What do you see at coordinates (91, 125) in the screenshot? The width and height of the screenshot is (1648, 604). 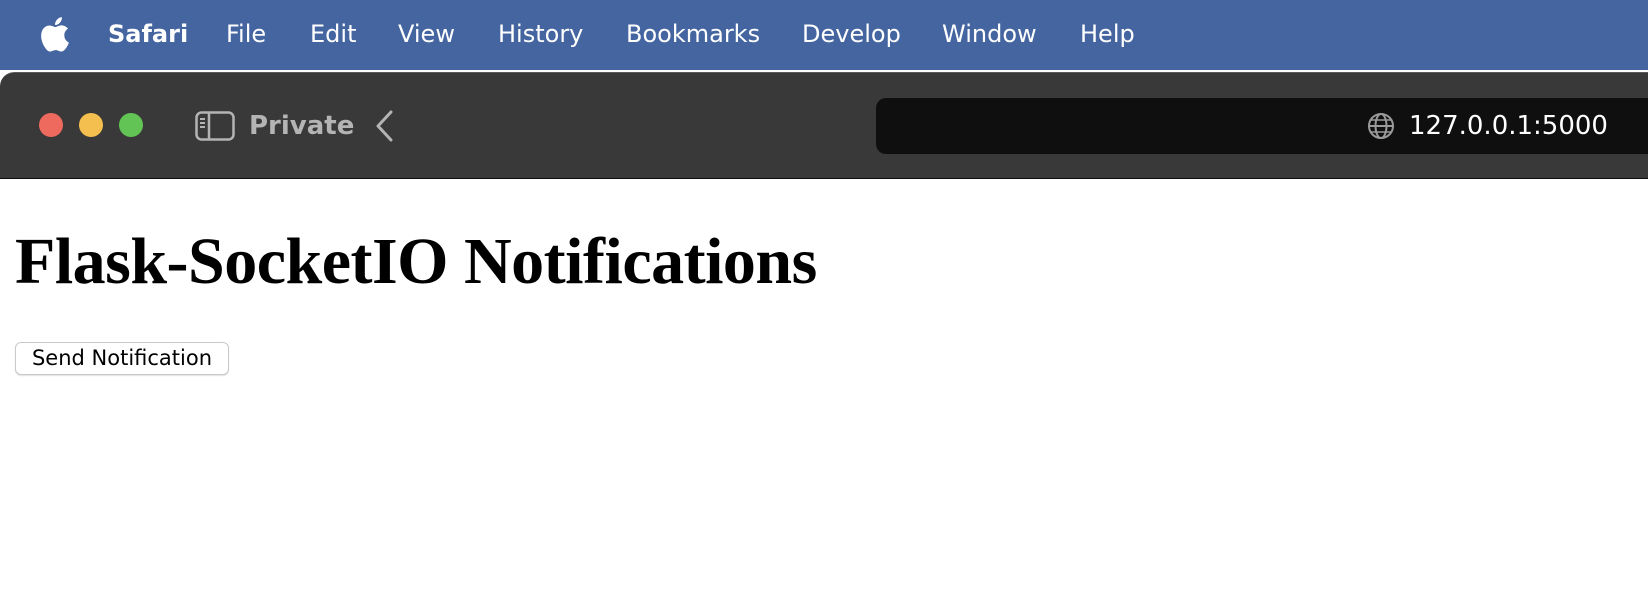 I see `minimize-window-button` at bounding box center [91, 125].